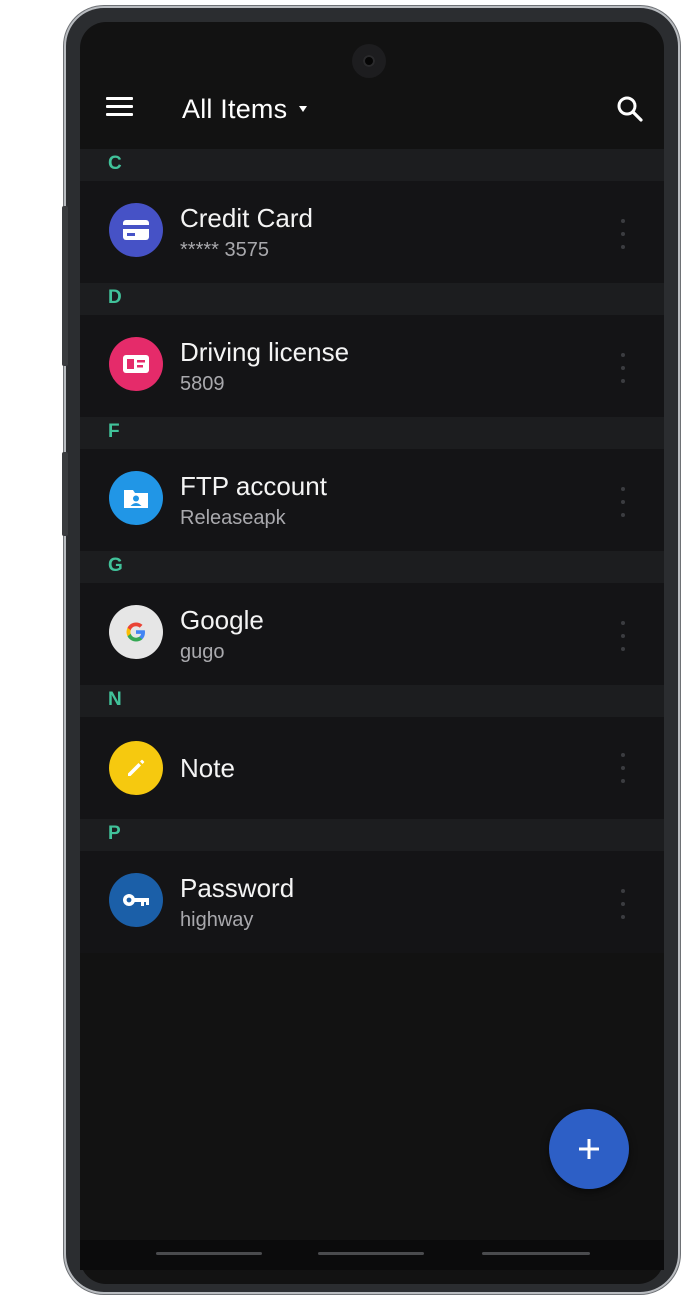 The height and width of the screenshot is (1296, 691). I want to click on item-subtitle: gugo, so click(202, 652).